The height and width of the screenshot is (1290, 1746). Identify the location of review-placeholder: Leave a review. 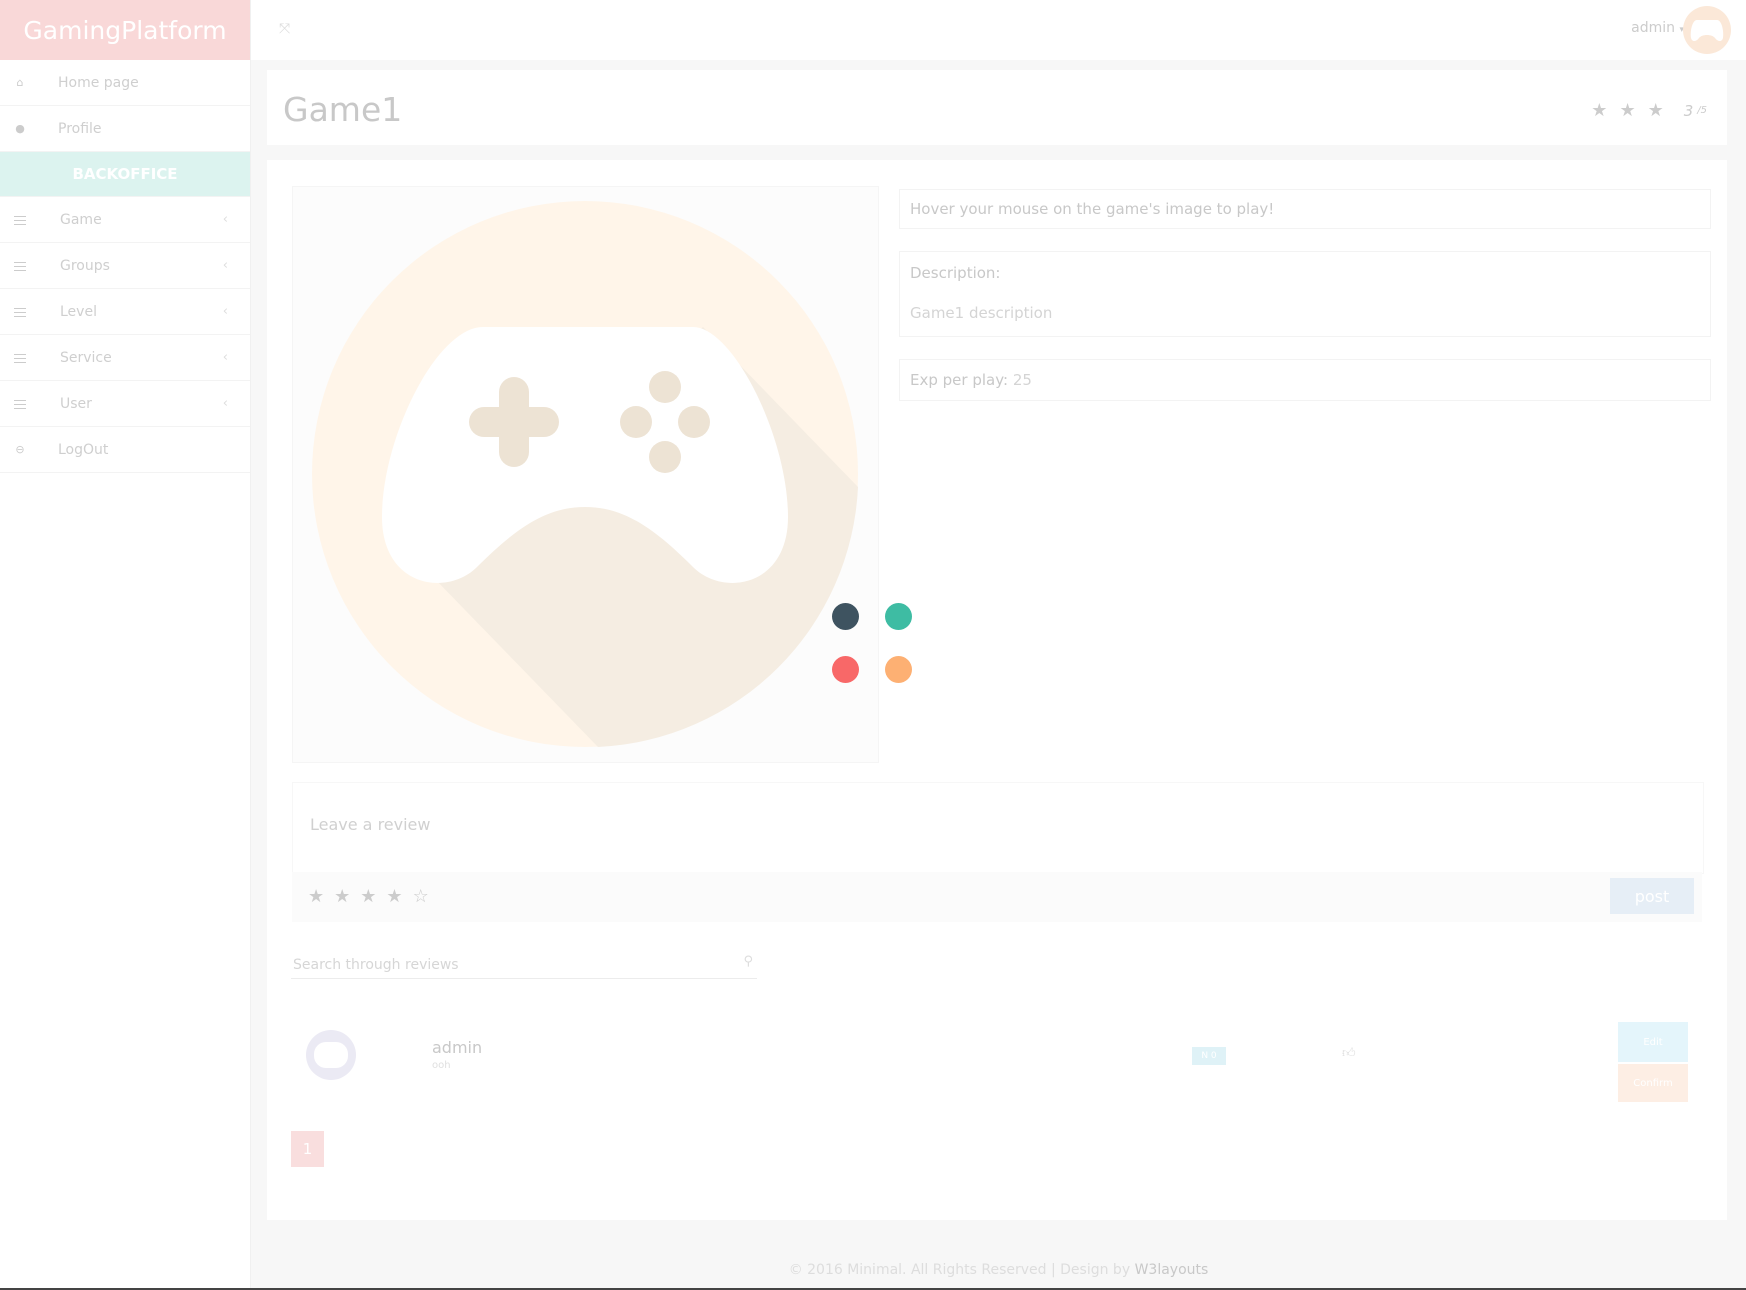
(370, 824).